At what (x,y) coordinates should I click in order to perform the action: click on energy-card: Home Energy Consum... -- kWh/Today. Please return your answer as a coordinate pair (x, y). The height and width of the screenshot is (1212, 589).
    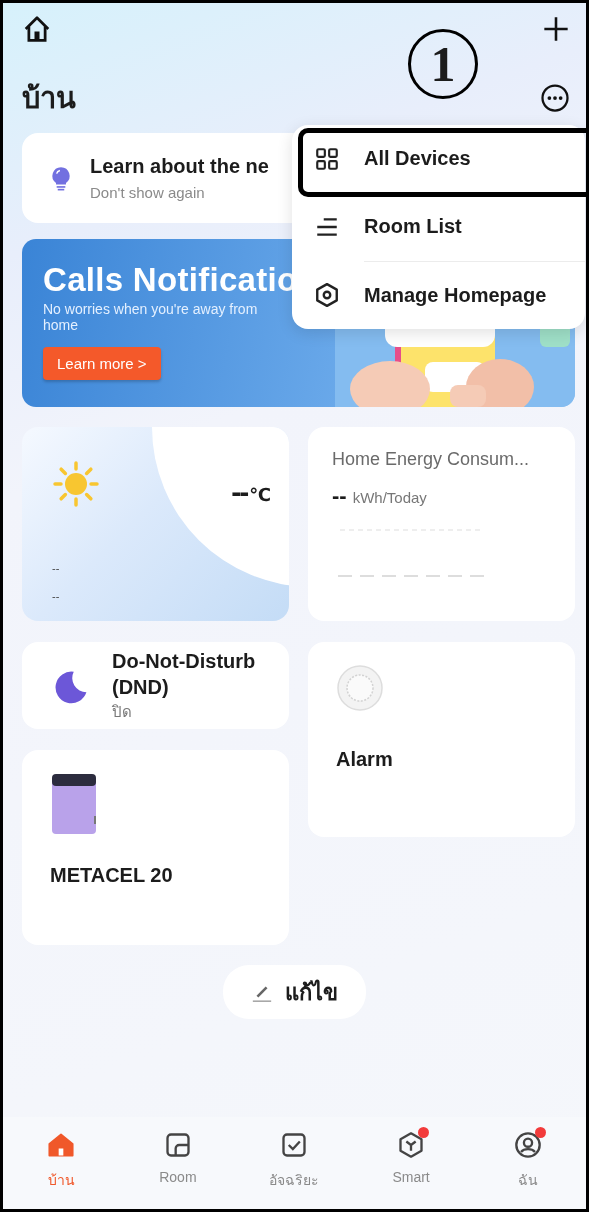
    Looking at the image, I should click on (441, 524).